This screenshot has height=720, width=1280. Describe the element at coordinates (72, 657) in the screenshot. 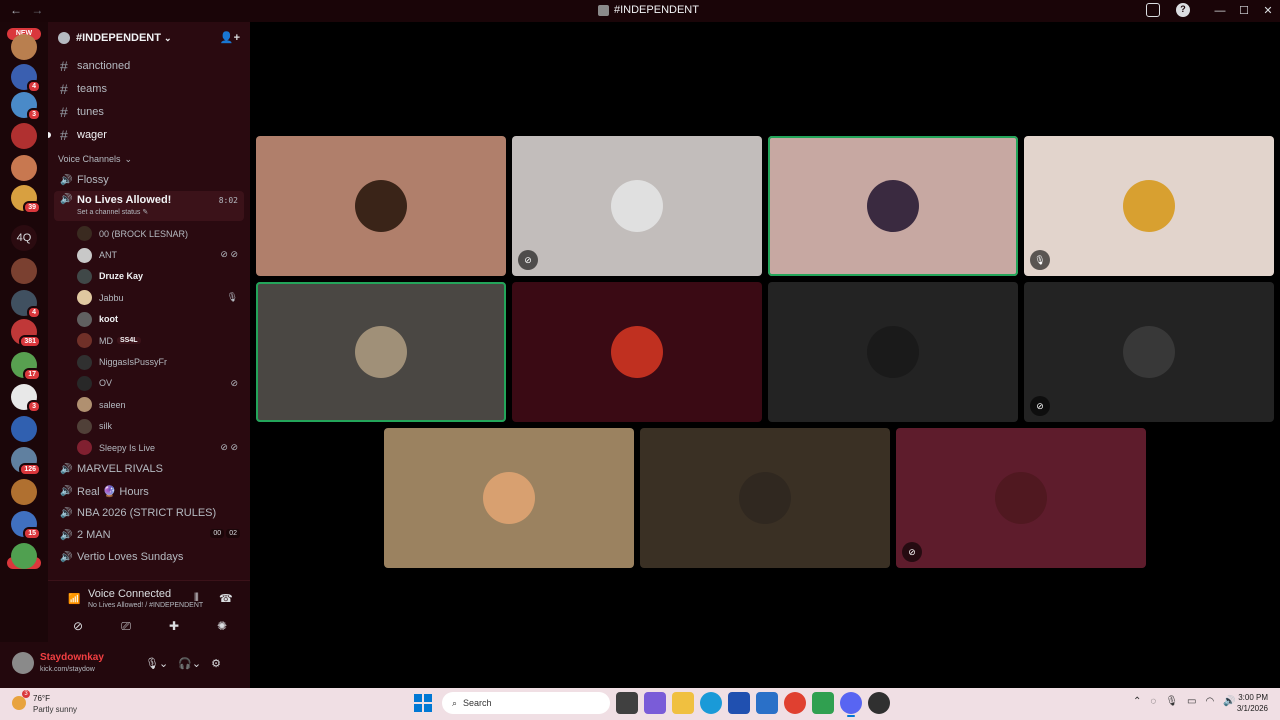

I see `username: Staydownkay` at that location.